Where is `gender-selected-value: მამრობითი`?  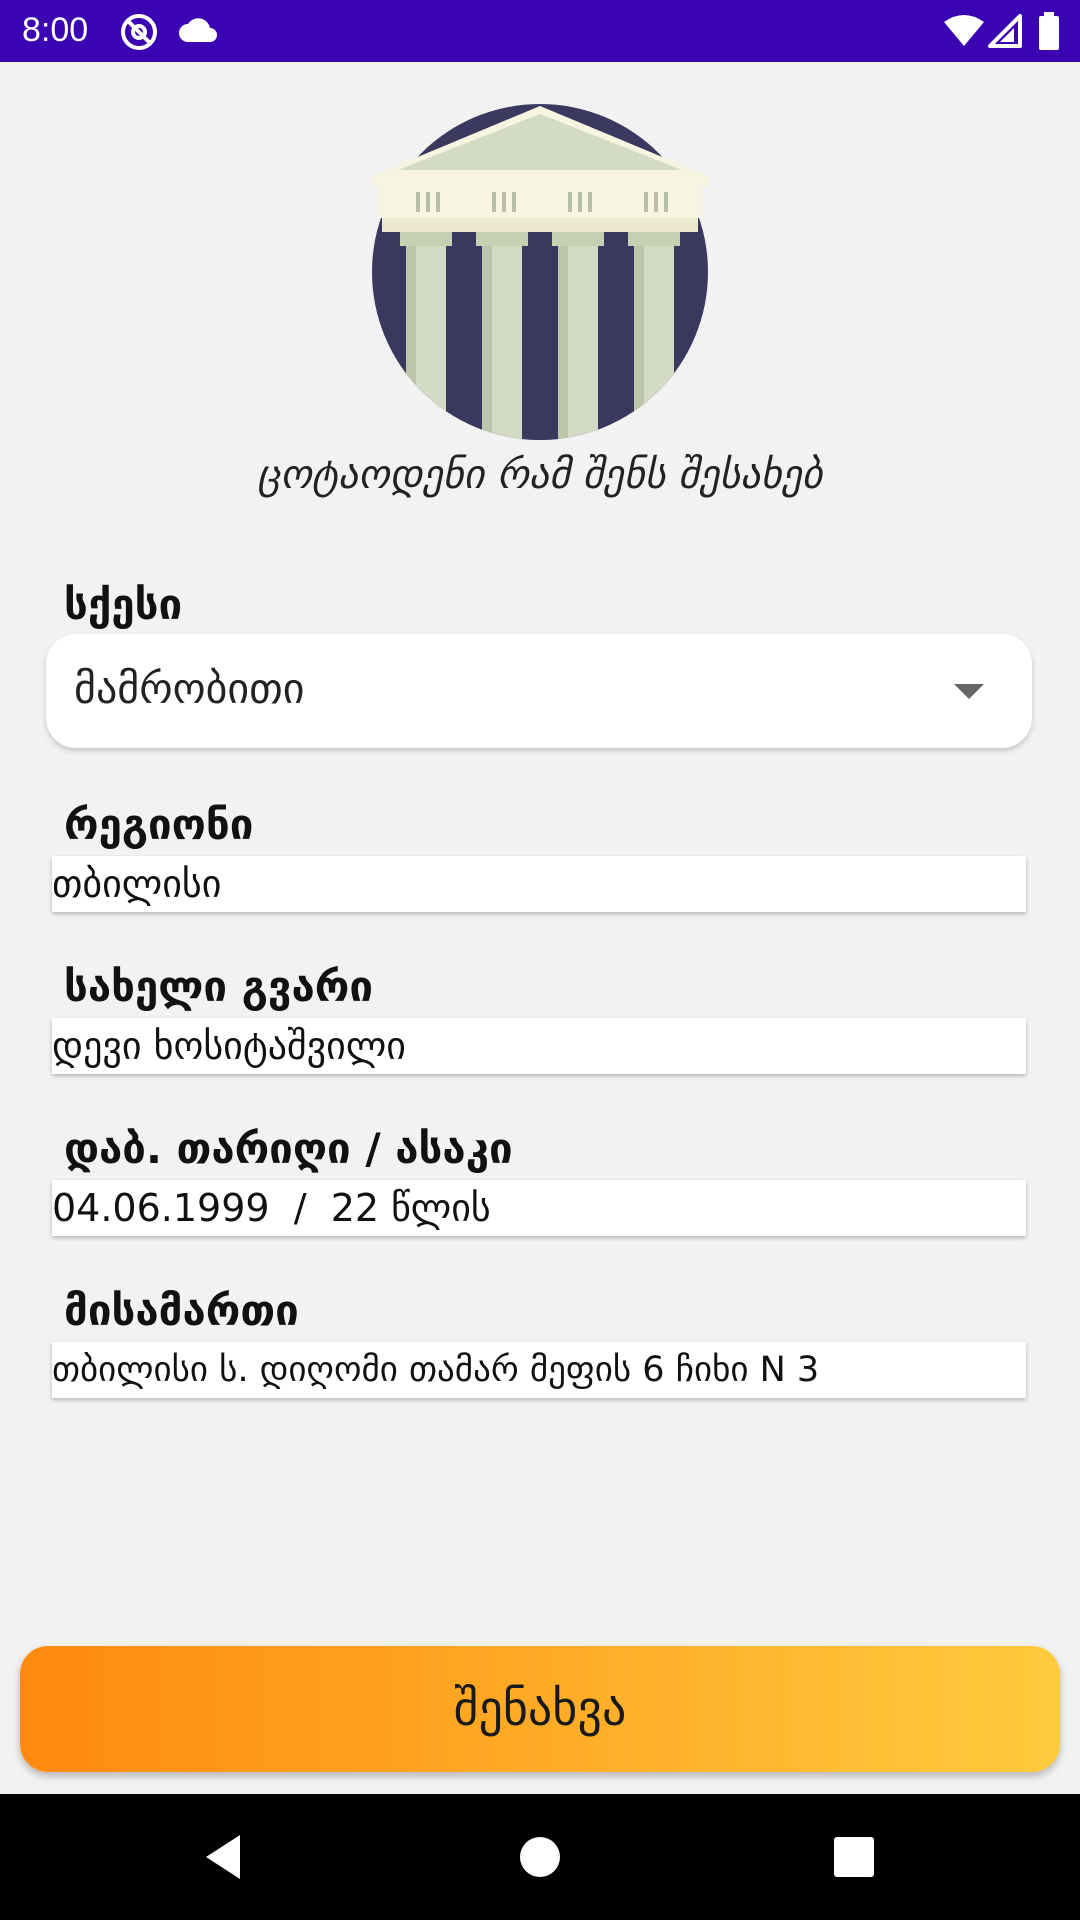
gender-selected-value: მამრობითი is located at coordinates (189, 688).